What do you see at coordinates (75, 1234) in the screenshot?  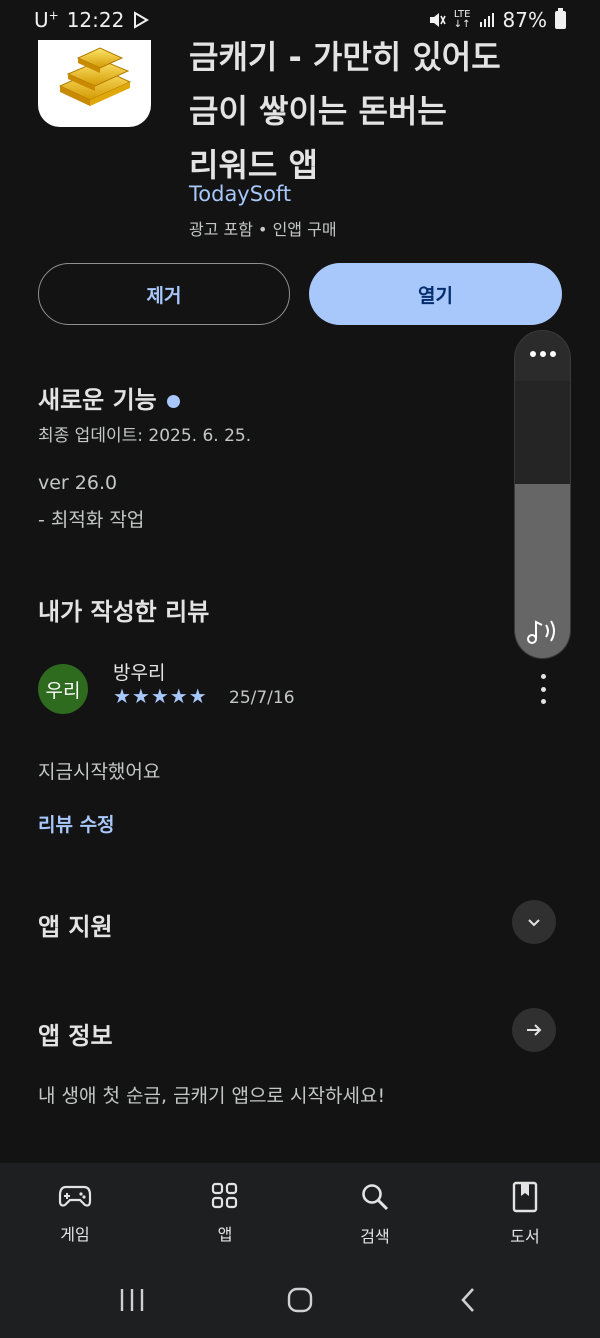 I see `nav-label: 게임` at bounding box center [75, 1234].